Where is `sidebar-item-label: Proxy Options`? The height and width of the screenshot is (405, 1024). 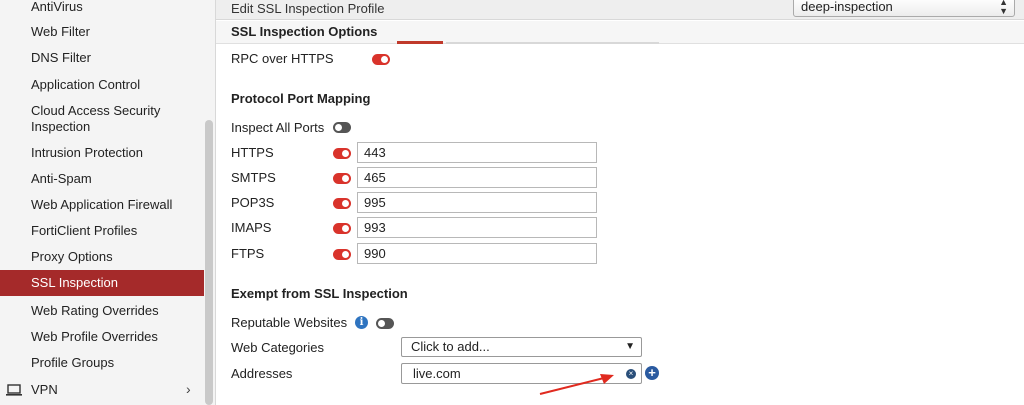
sidebar-item-label: Proxy Options is located at coordinates (72, 256).